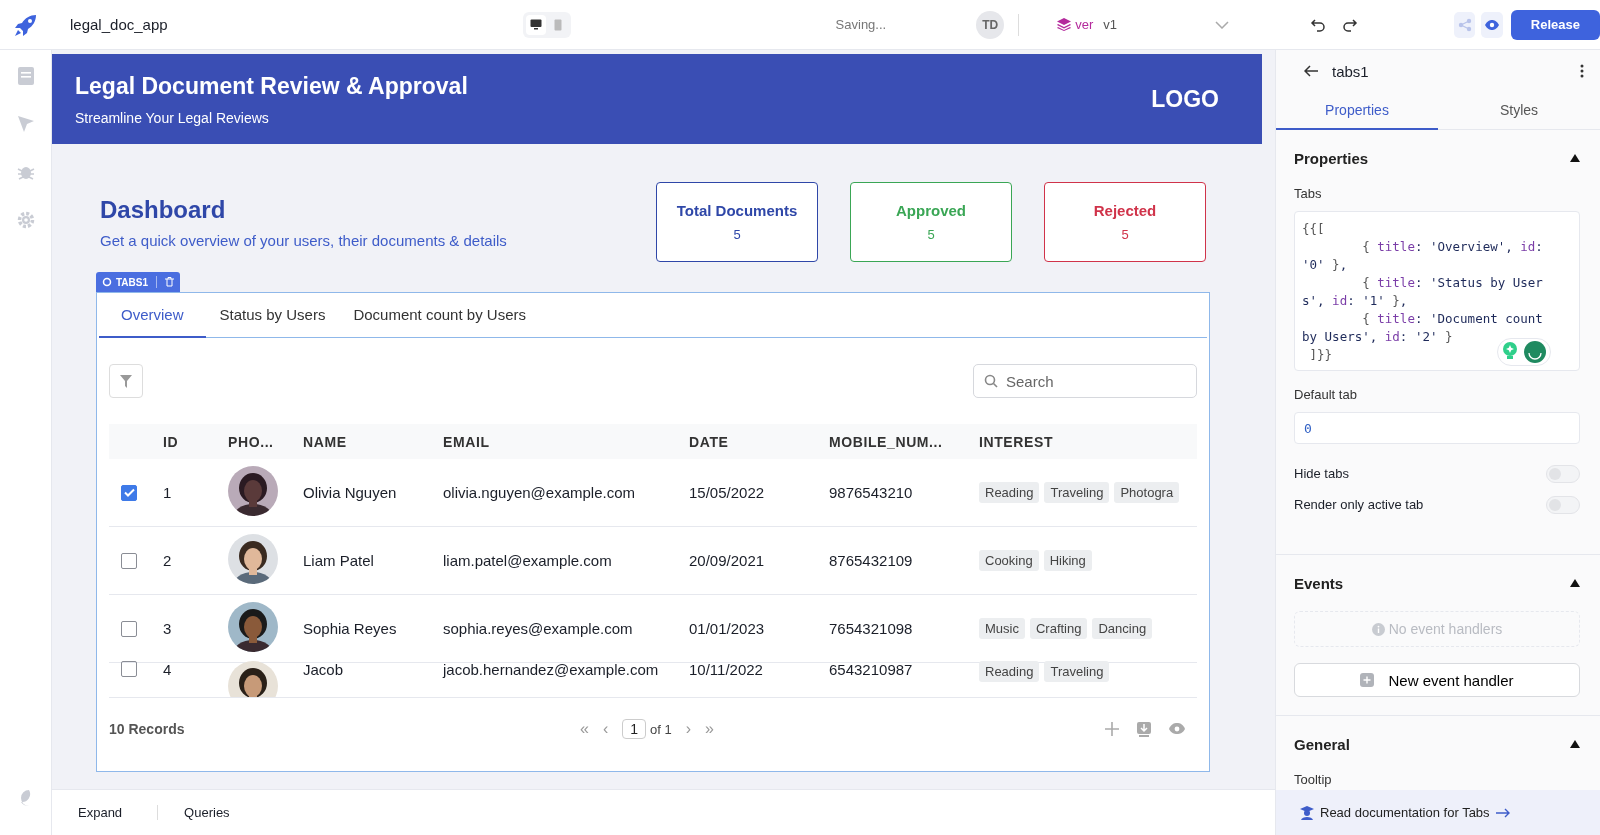  What do you see at coordinates (138, 282) in the screenshot?
I see `component-badge: TABS1` at bounding box center [138, 282].